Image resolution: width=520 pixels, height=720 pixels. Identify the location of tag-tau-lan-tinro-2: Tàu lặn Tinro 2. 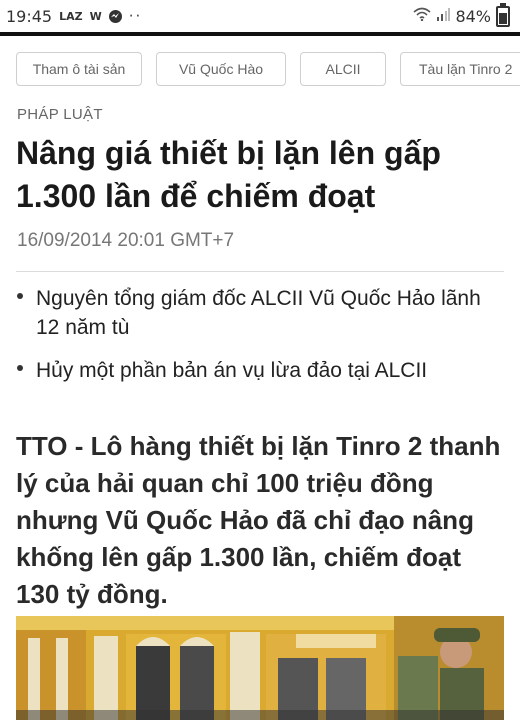
(460, 69).